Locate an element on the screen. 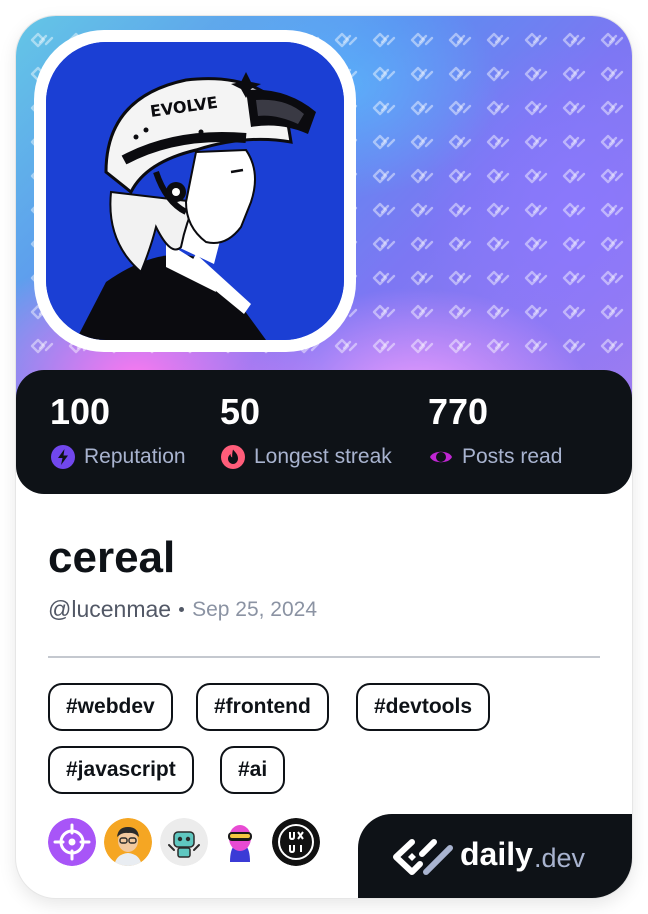 Image resolution: width=648 pixels, height=914 pixels. daily-dev-logo-icon is located at coordinates (423, 857).